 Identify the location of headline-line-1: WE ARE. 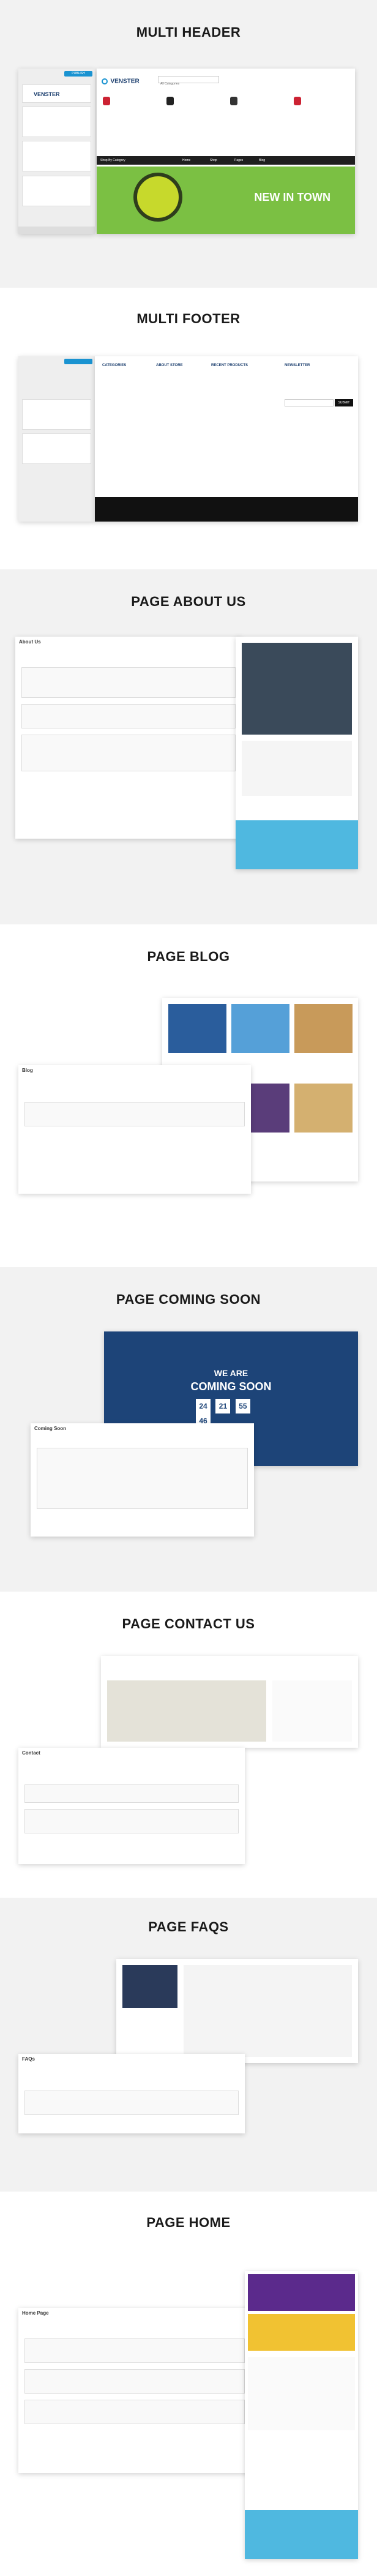
(231, 1373).